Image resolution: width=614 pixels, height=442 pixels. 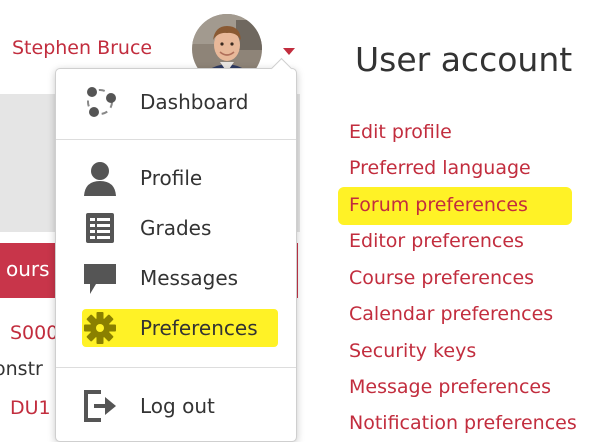 I want to click on menu-item-label: Log out, so click(x=177, y=406).